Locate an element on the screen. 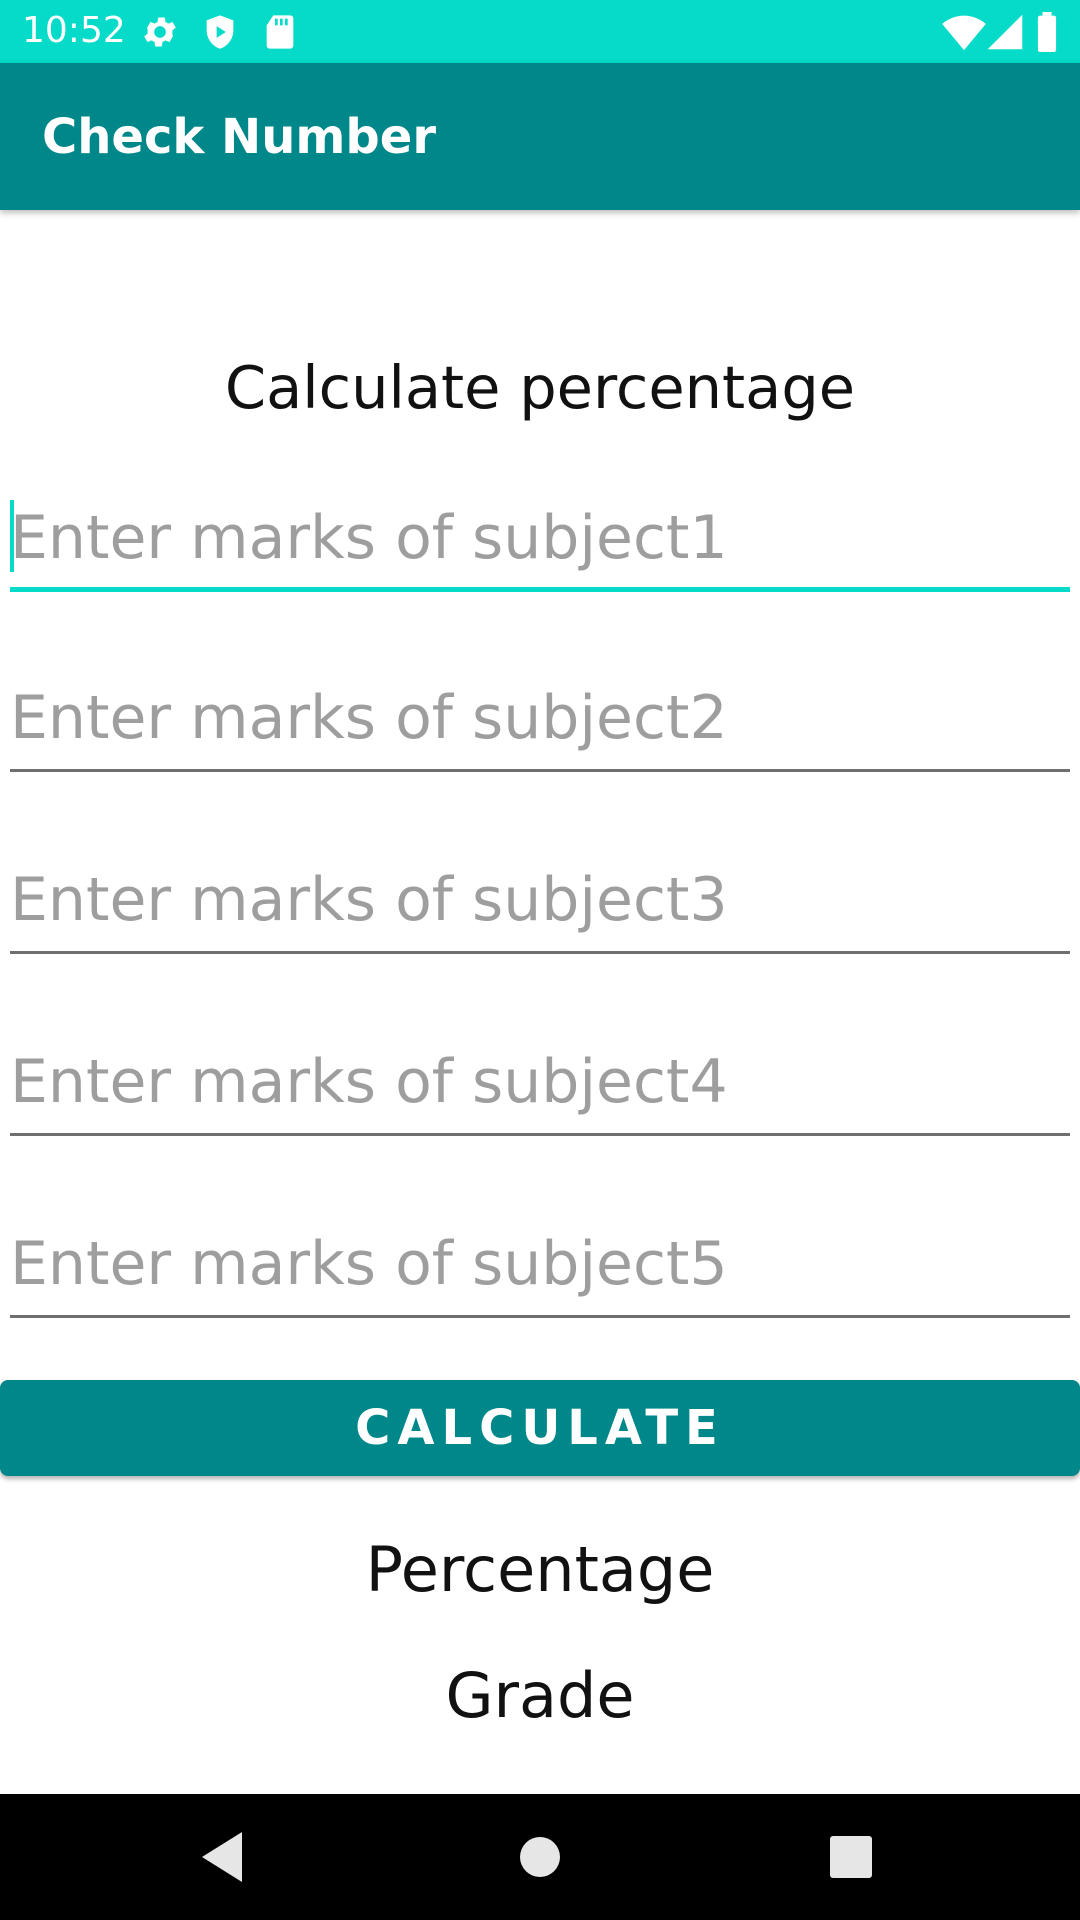 The width and height of the screenshot is (1080, 1920). subject3-input is located at coordinates (540, 900).